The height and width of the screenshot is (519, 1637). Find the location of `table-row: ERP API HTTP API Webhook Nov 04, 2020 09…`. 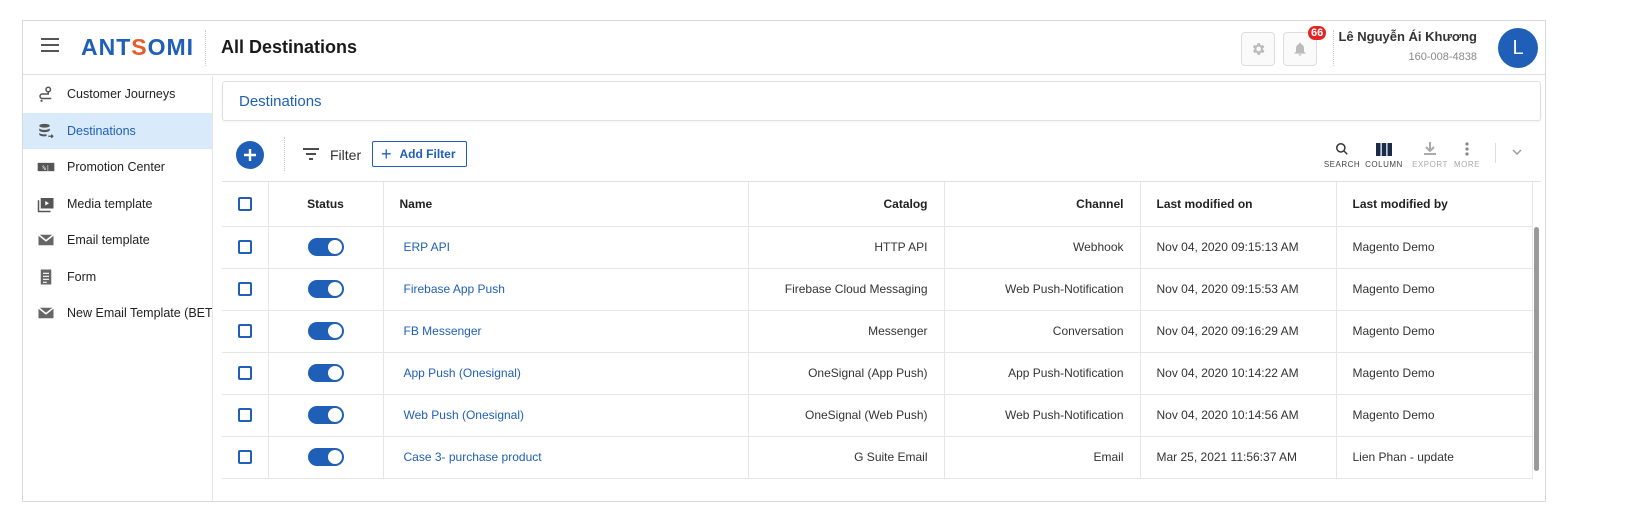

table-row: ERP API HTTP API Webhook Nov 04, 2020 09… is located at coordinates (877, 247).